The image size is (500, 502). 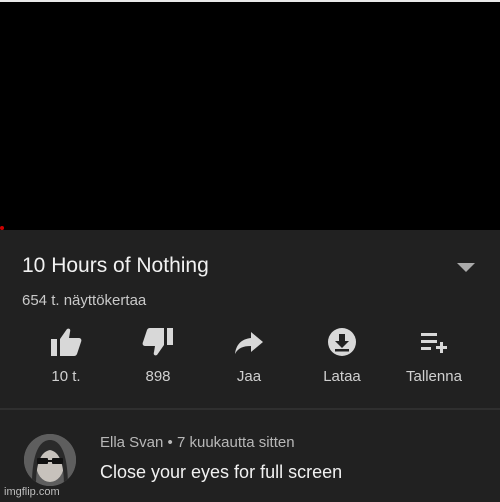 What do you see at coordinates (158, 376) in the screenshot?
I see `dislike-count: 898` at bounding box center [158, 376].